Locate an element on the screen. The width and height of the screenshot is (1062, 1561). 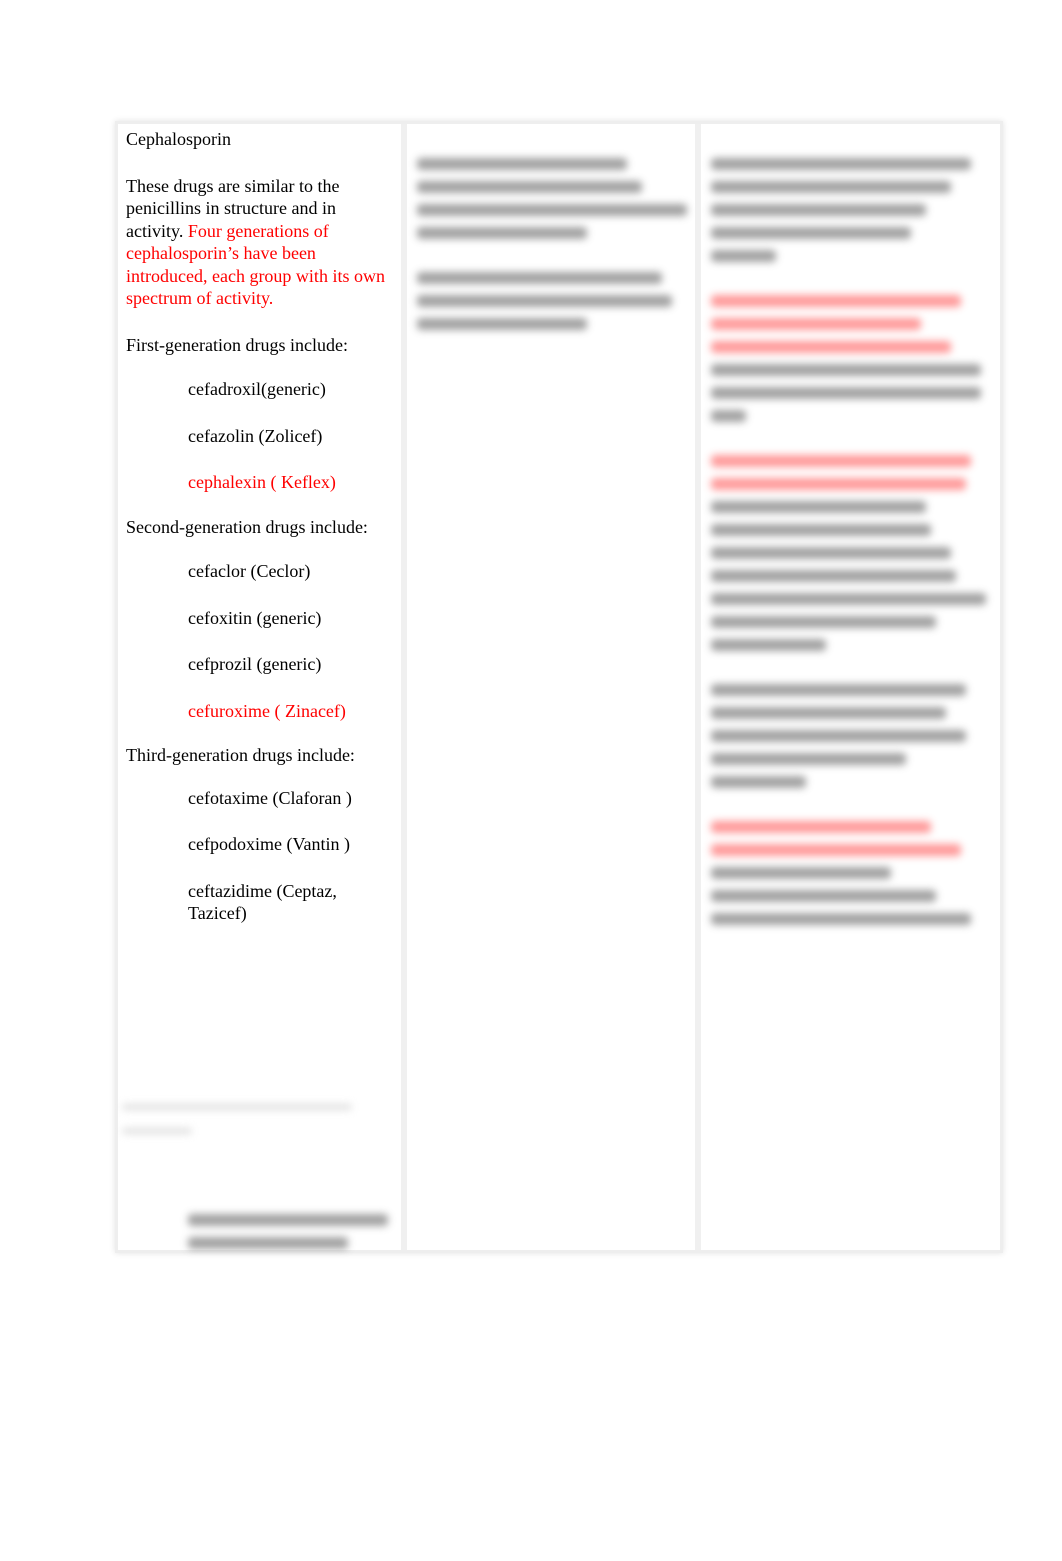
group-heading-first: First-generation drugs include: is located at coordinates (237, 344).